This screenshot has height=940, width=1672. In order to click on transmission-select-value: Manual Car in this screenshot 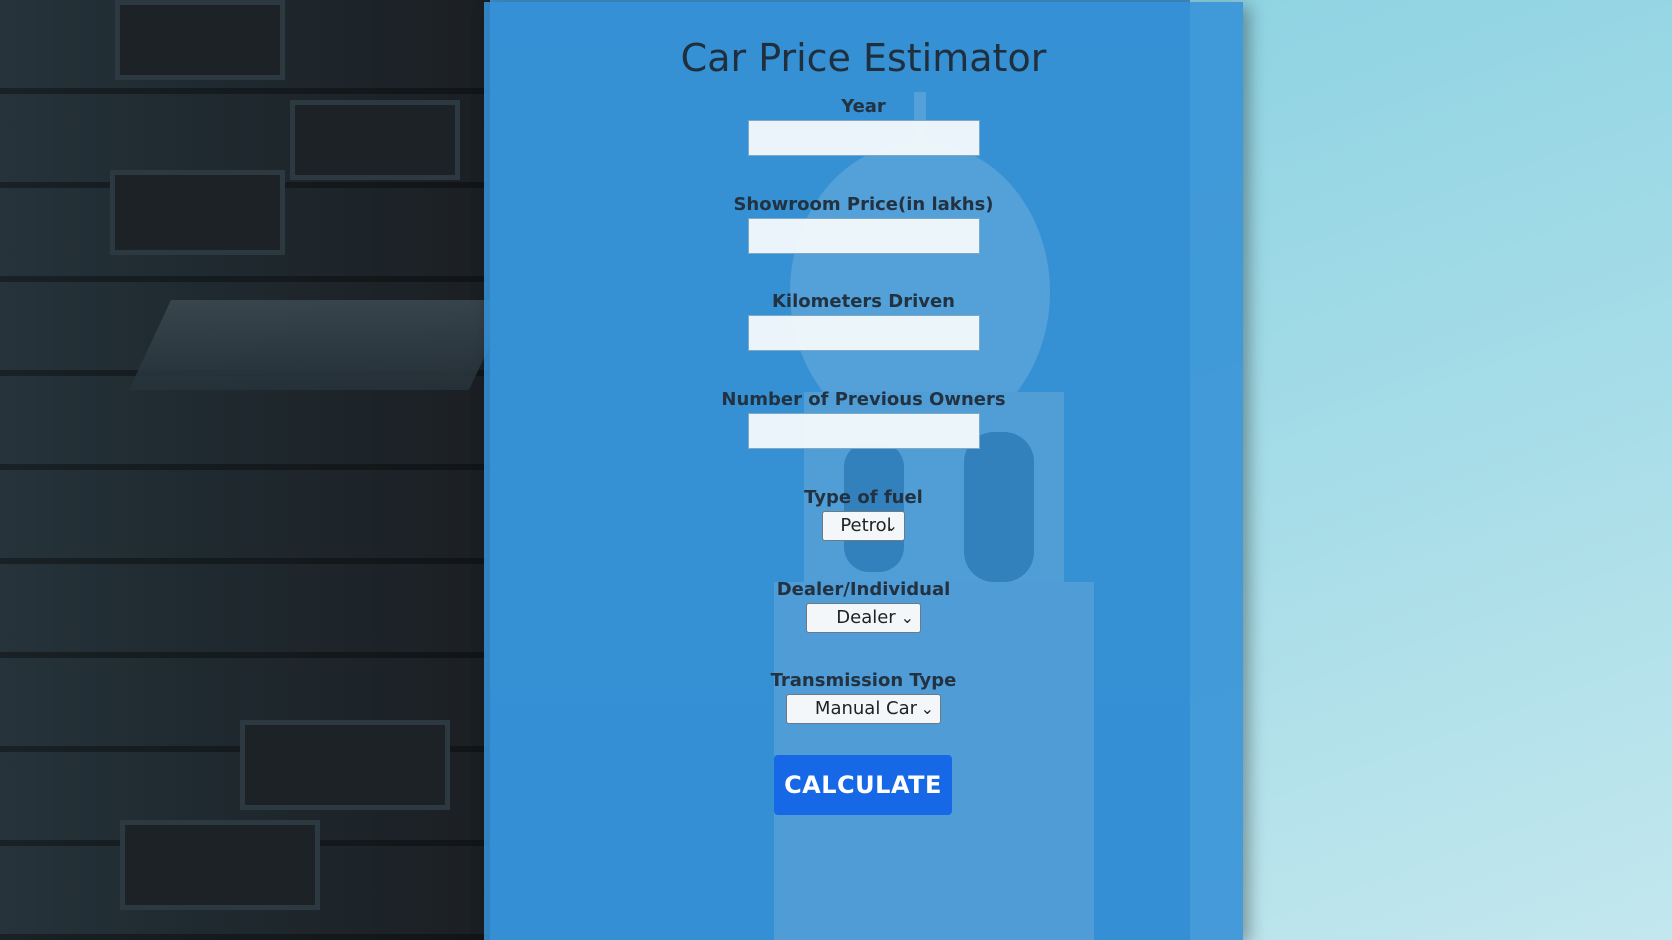, I will do `click(866, 708)`.